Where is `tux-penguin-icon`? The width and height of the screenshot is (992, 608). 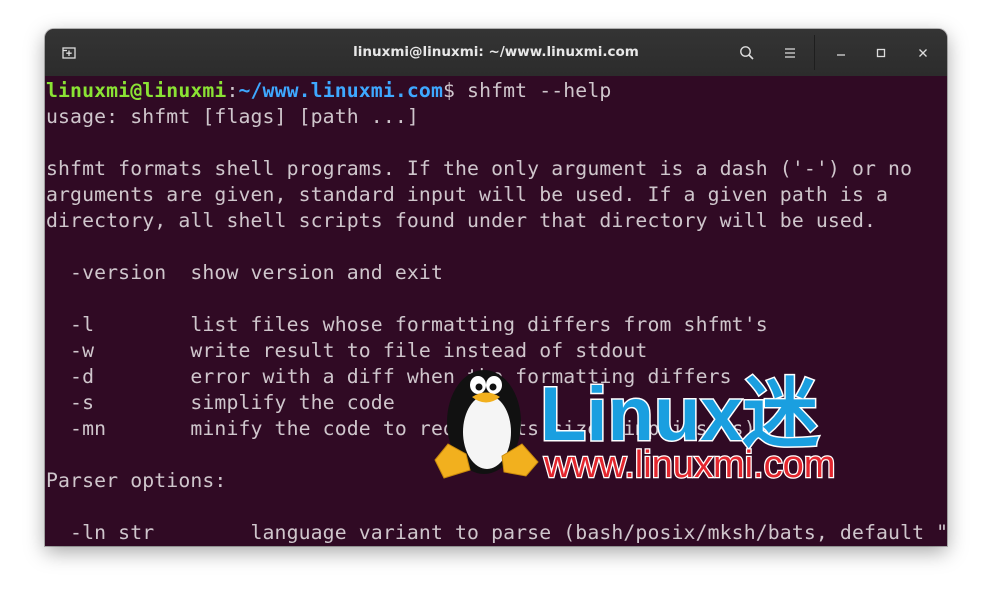 tux-penguin-icon is located at coordinates (486, 424).